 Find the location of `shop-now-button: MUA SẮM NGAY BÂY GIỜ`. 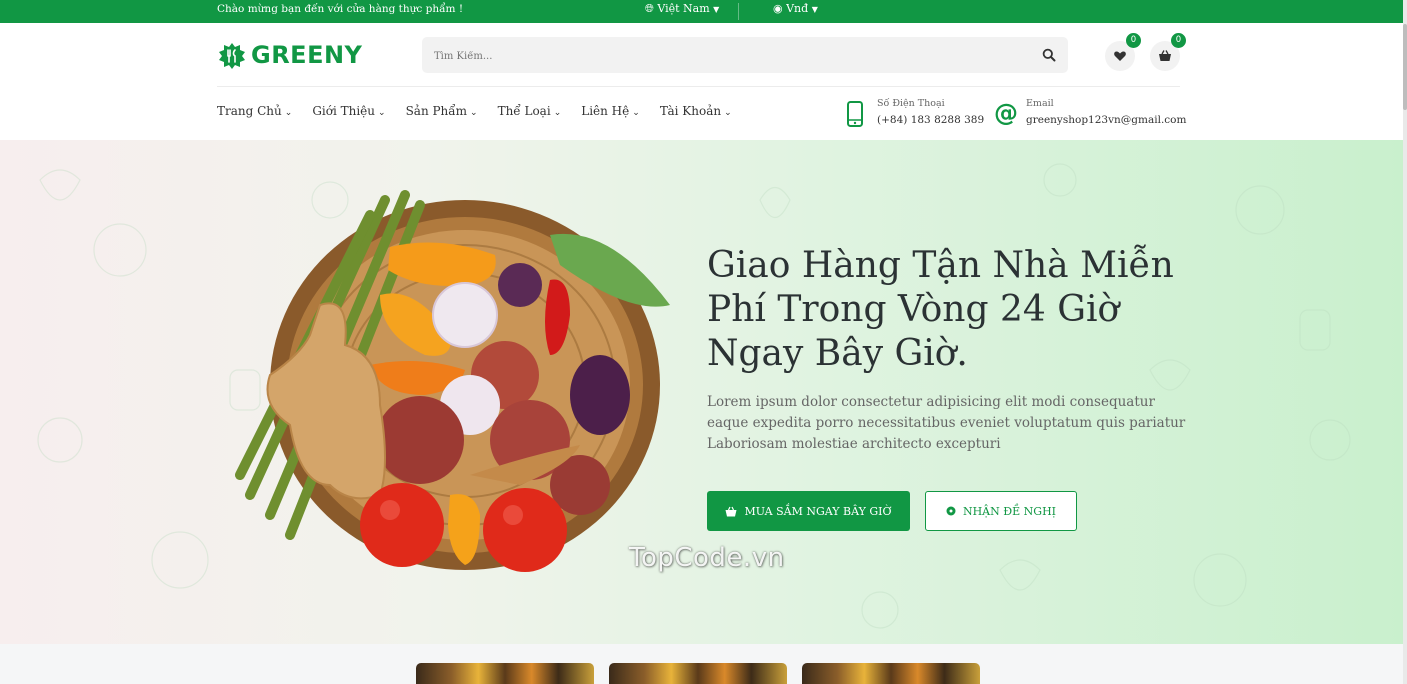

shop-now-button: MUA SẮM NGAY BÂY GIỜ is located at coordinates (808, 511).